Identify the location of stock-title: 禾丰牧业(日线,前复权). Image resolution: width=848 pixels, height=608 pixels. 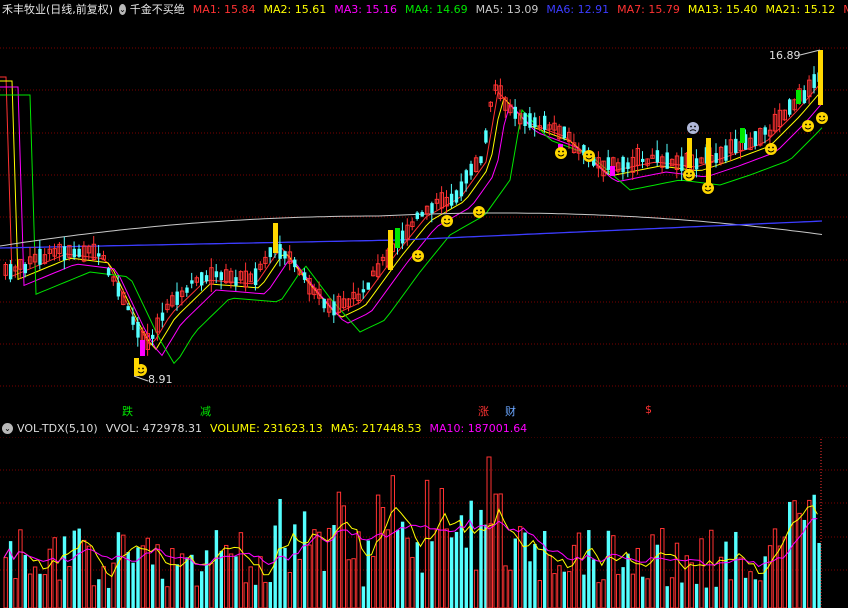
(58, 9).